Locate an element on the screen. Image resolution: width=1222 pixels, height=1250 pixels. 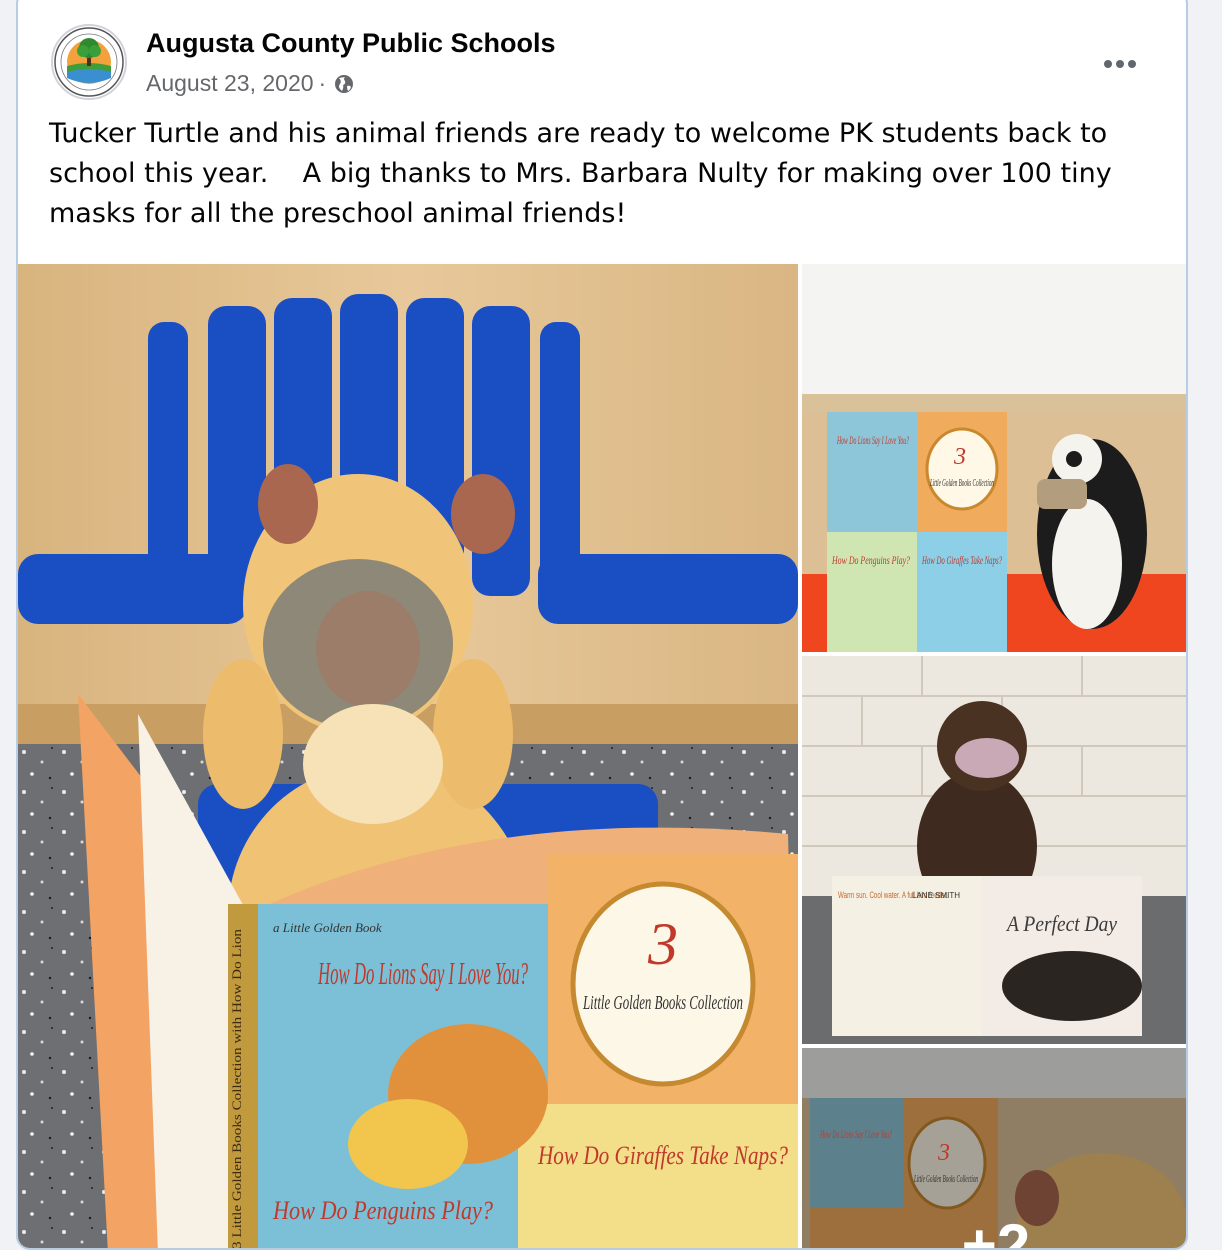
more-photos-overlay: +2 is located at coordinates (994, 1149).